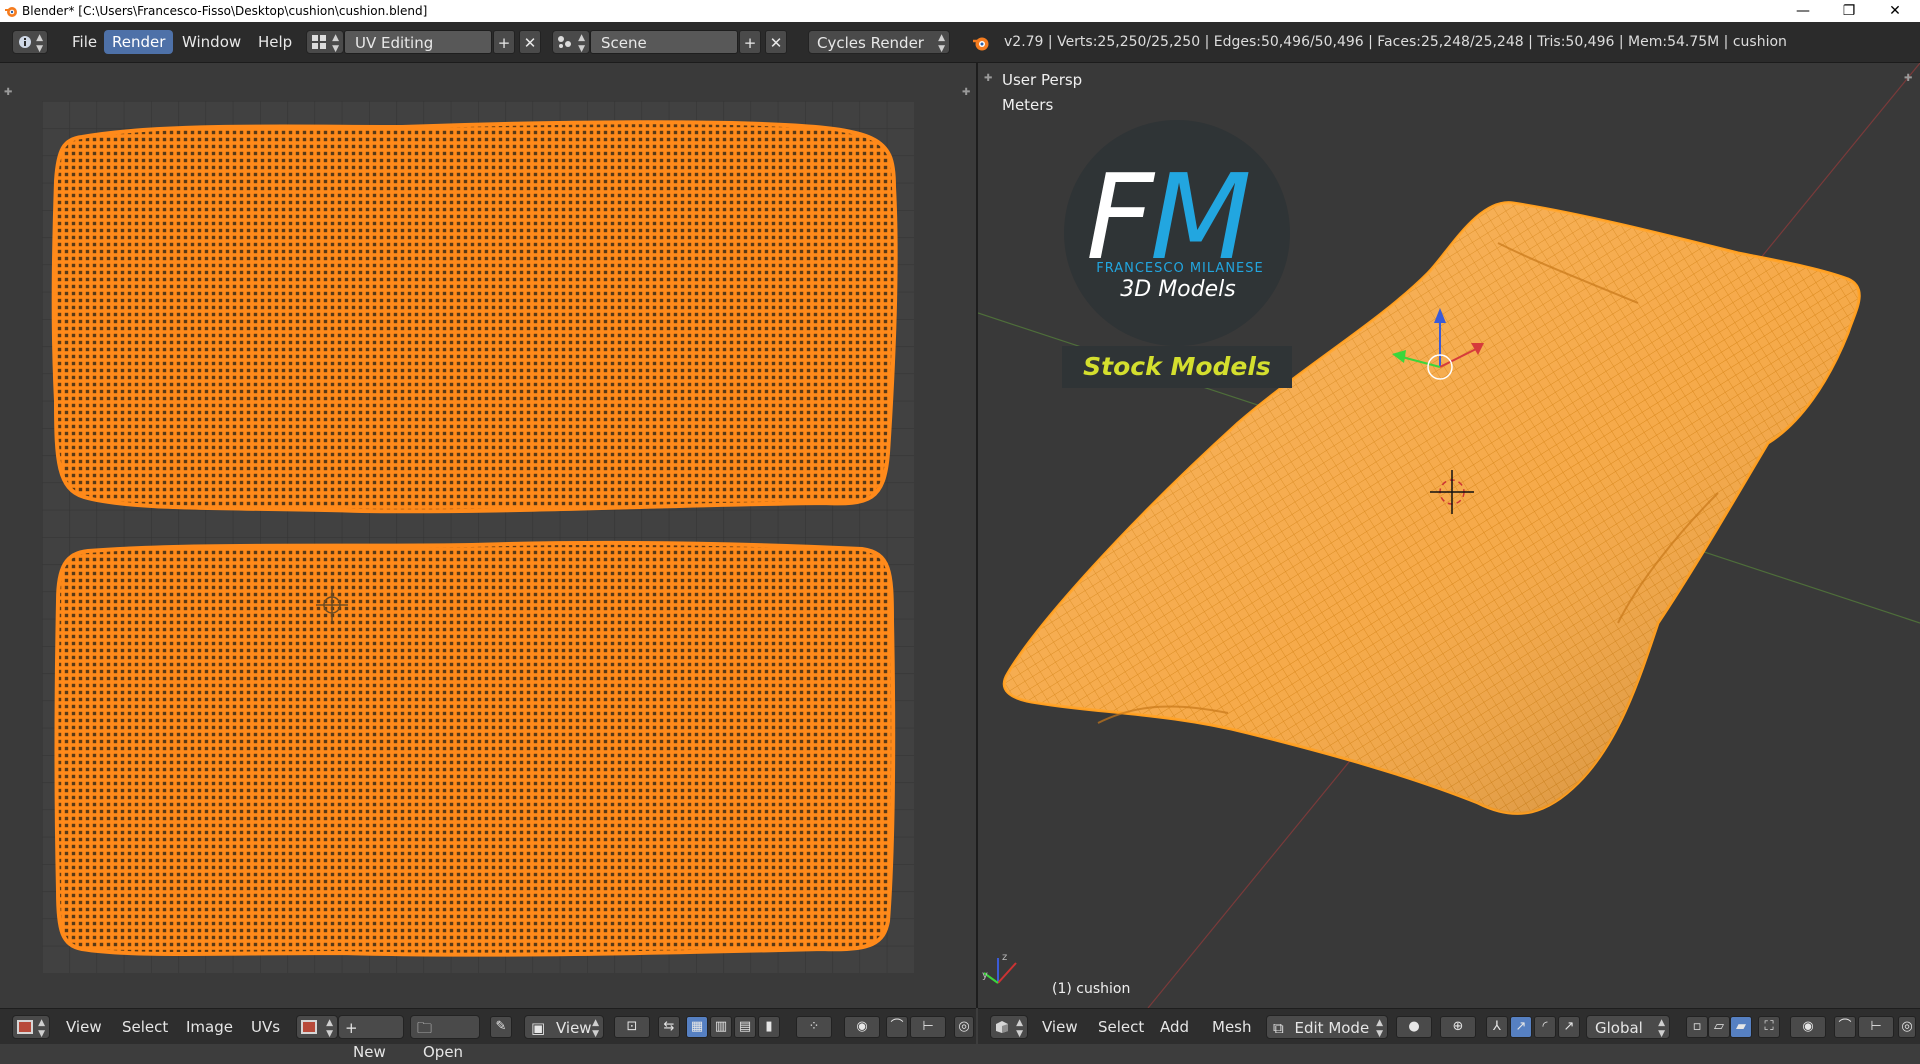 Image resolution: width=1920 pixels, height=1064 pixels. Describe the element at coordinates (1002, 1027) in the screenshot. I see `3d-view-cube-icon` at that location.